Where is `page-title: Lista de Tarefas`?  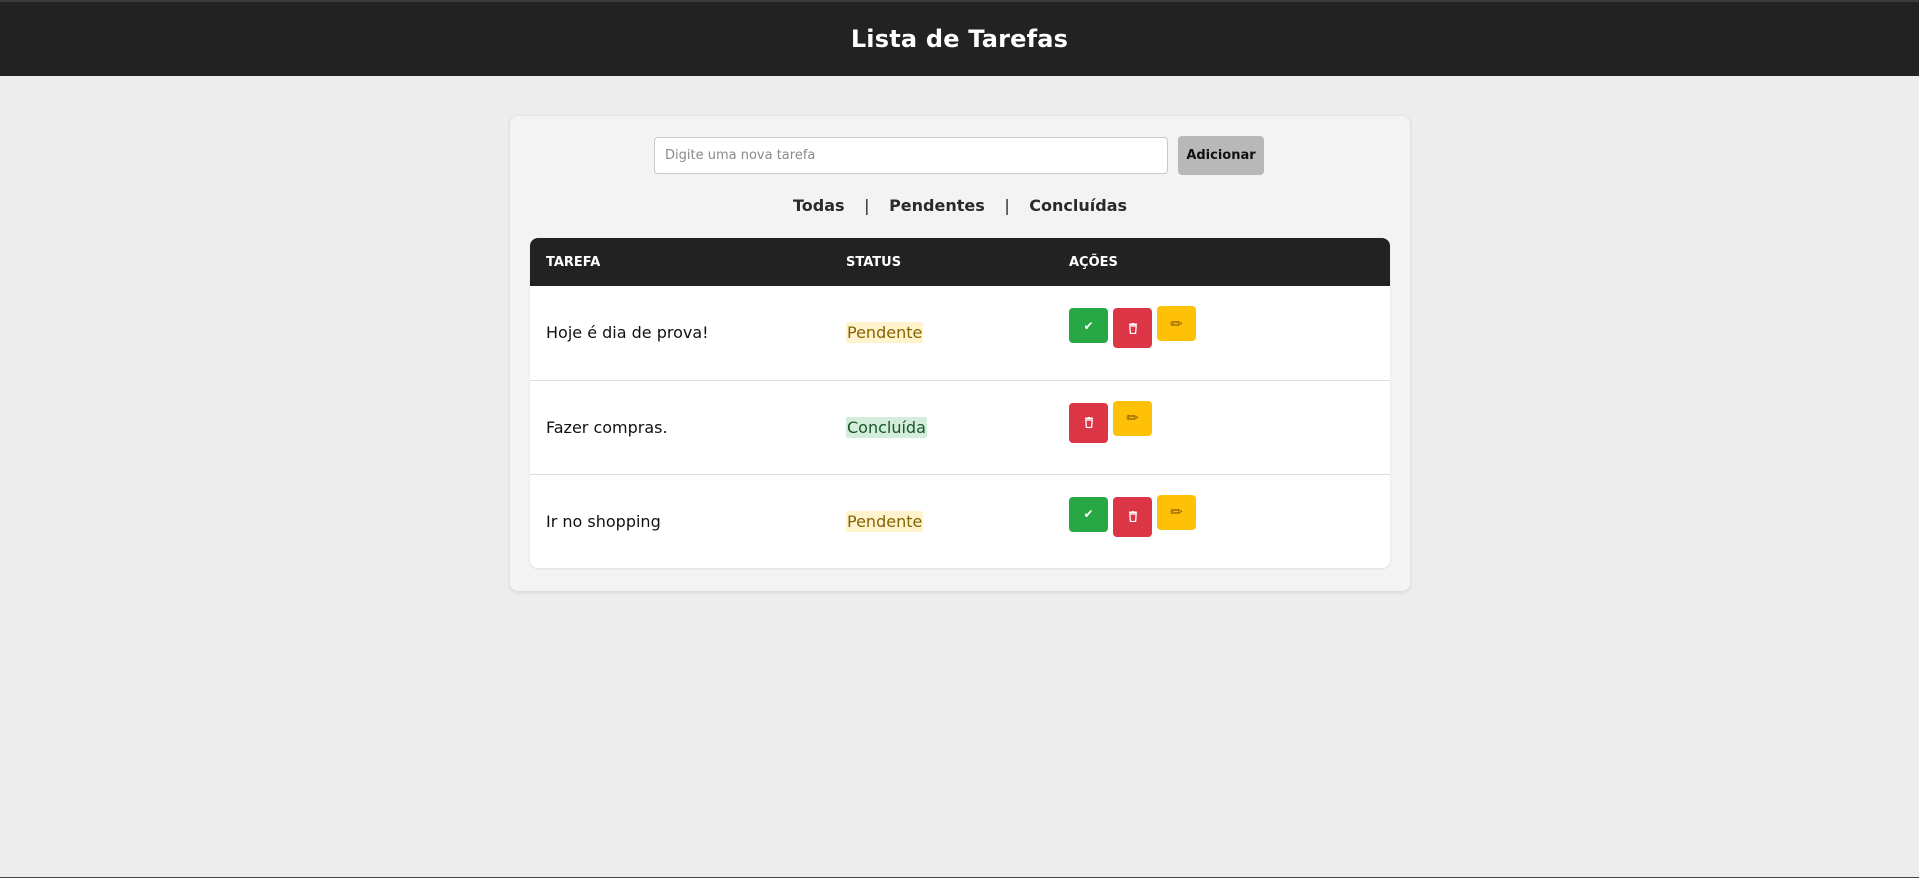 page-title: Lista de Tarefas is located at coordinates (959, 39).